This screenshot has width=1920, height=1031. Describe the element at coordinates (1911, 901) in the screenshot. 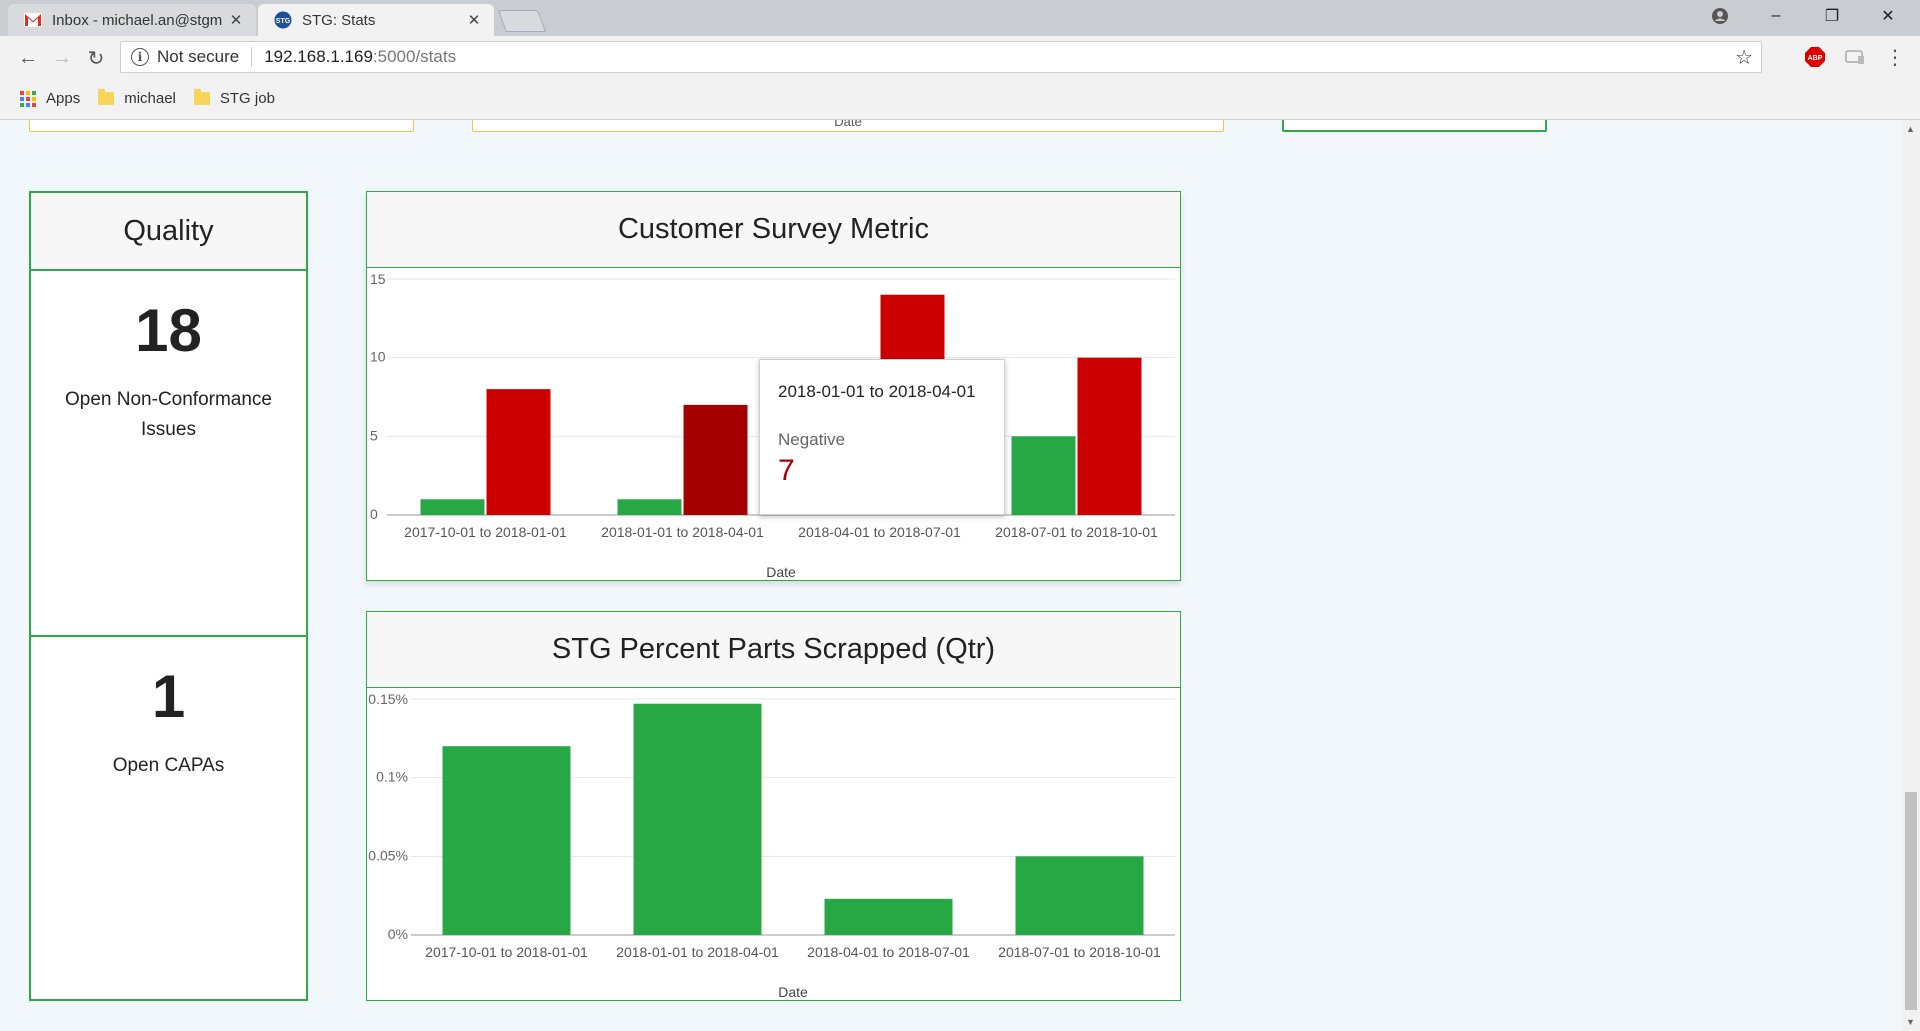

I see `scrollbar-thumb` at that location.